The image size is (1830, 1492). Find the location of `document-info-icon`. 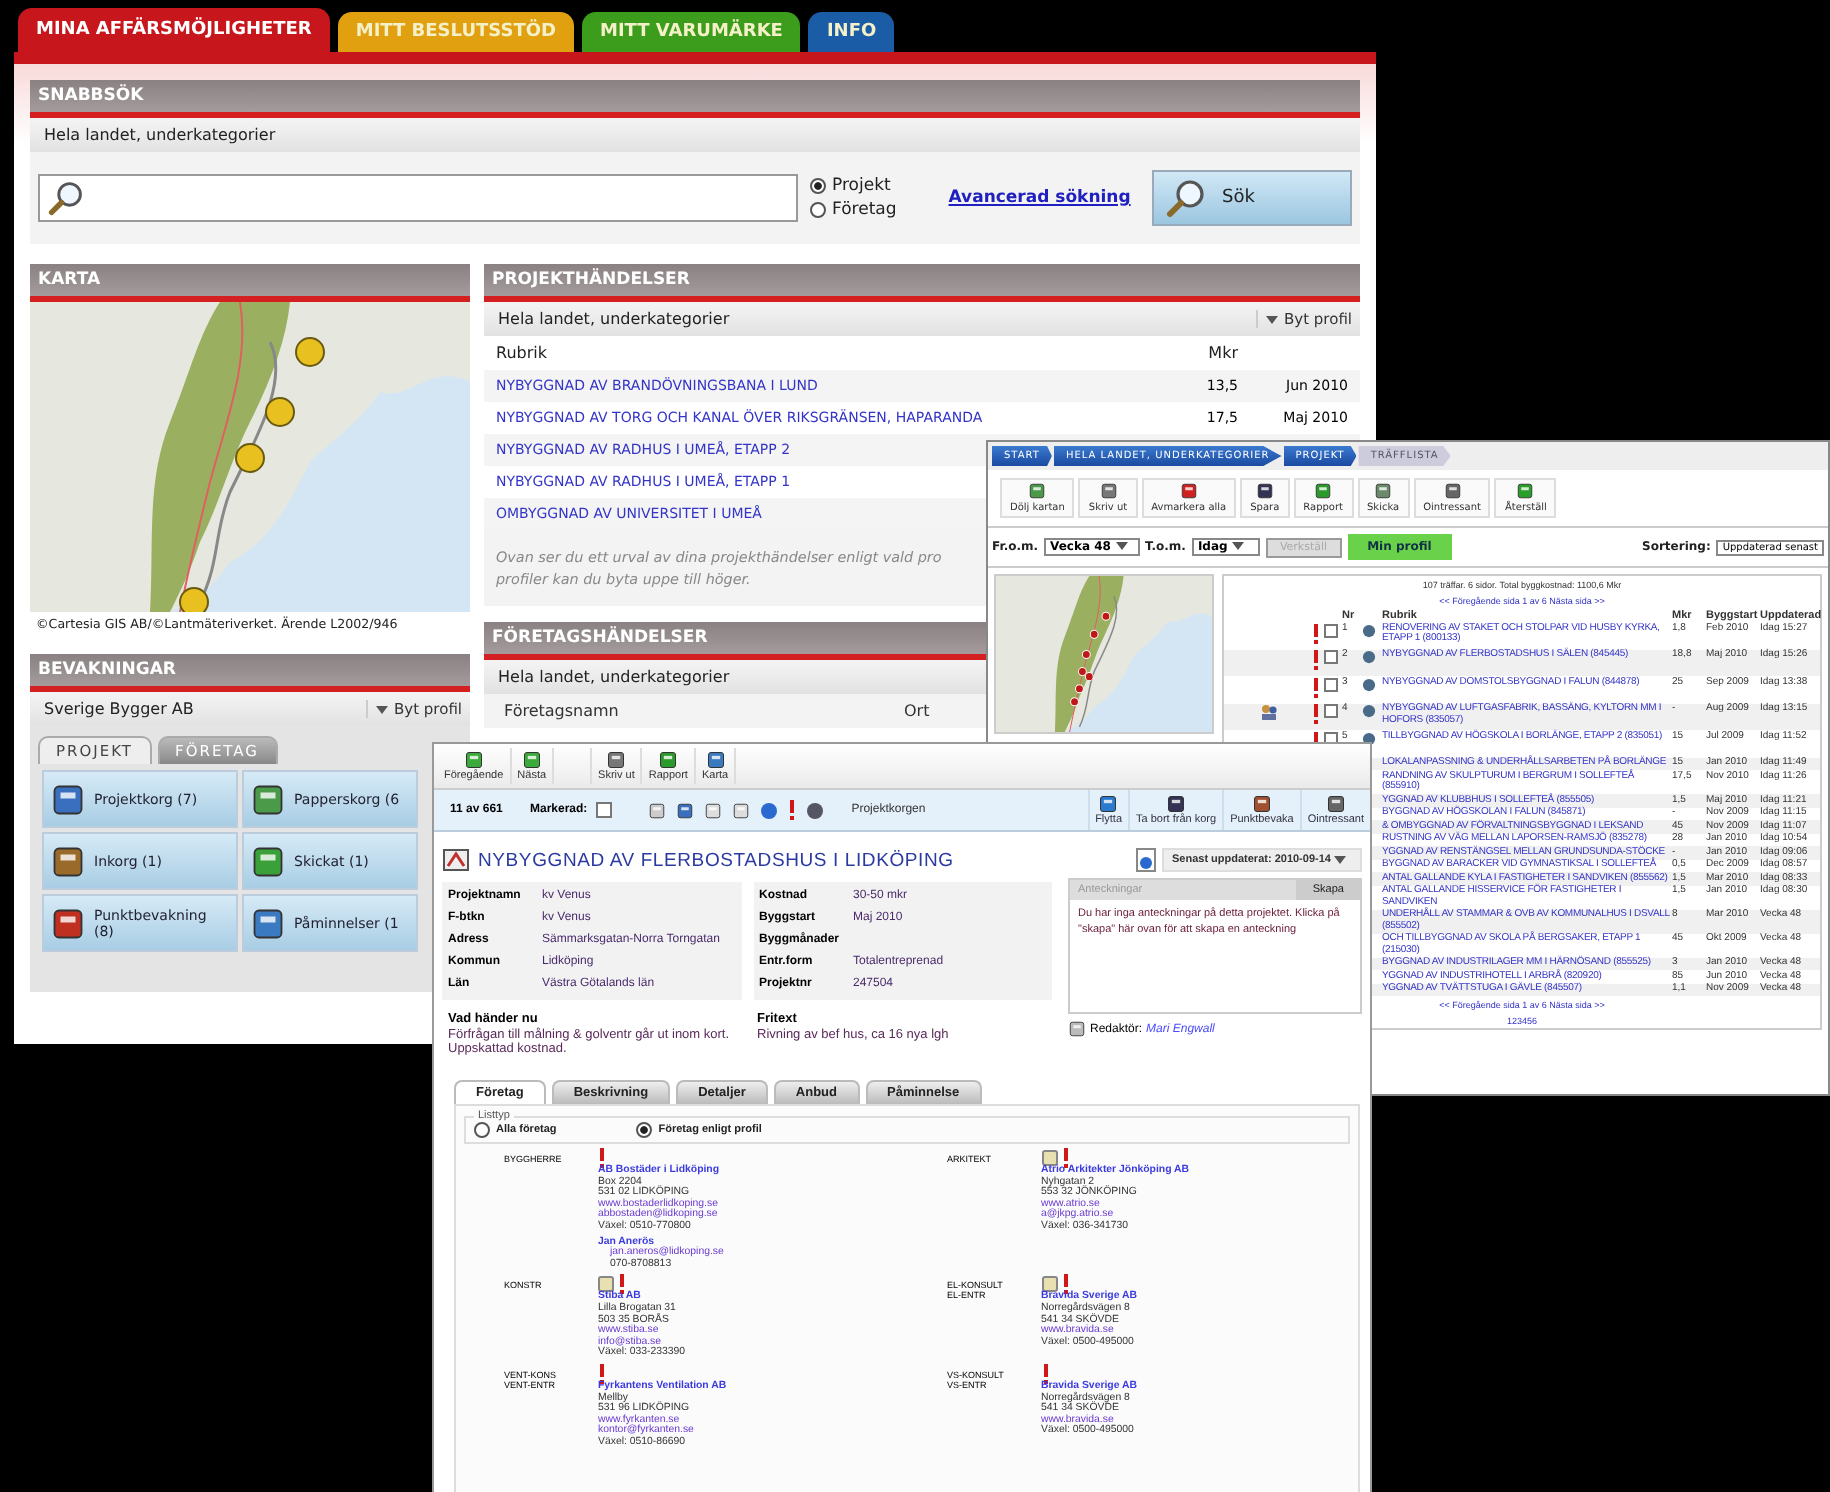

document-info-icon is located at coordinates (1145, 860).